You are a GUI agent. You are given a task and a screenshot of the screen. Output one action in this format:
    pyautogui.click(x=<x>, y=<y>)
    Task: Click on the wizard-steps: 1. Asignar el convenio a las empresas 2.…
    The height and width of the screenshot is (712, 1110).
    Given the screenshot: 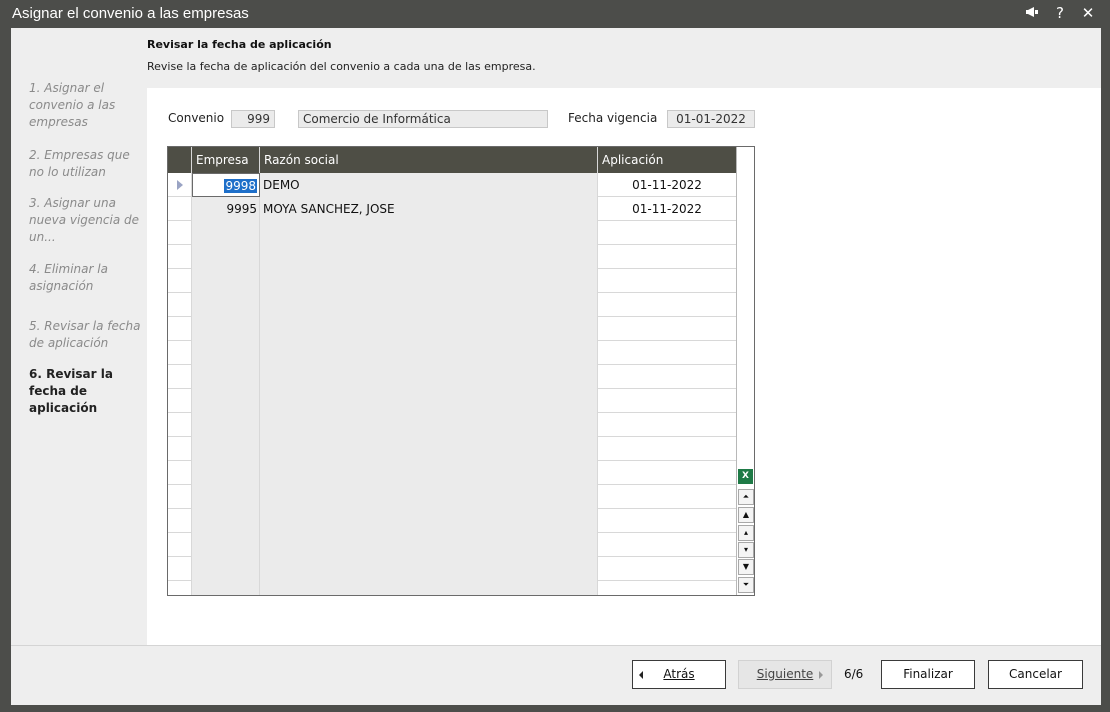 What is the action you would take?
    pyautogui.click(x=79, y=363)
    